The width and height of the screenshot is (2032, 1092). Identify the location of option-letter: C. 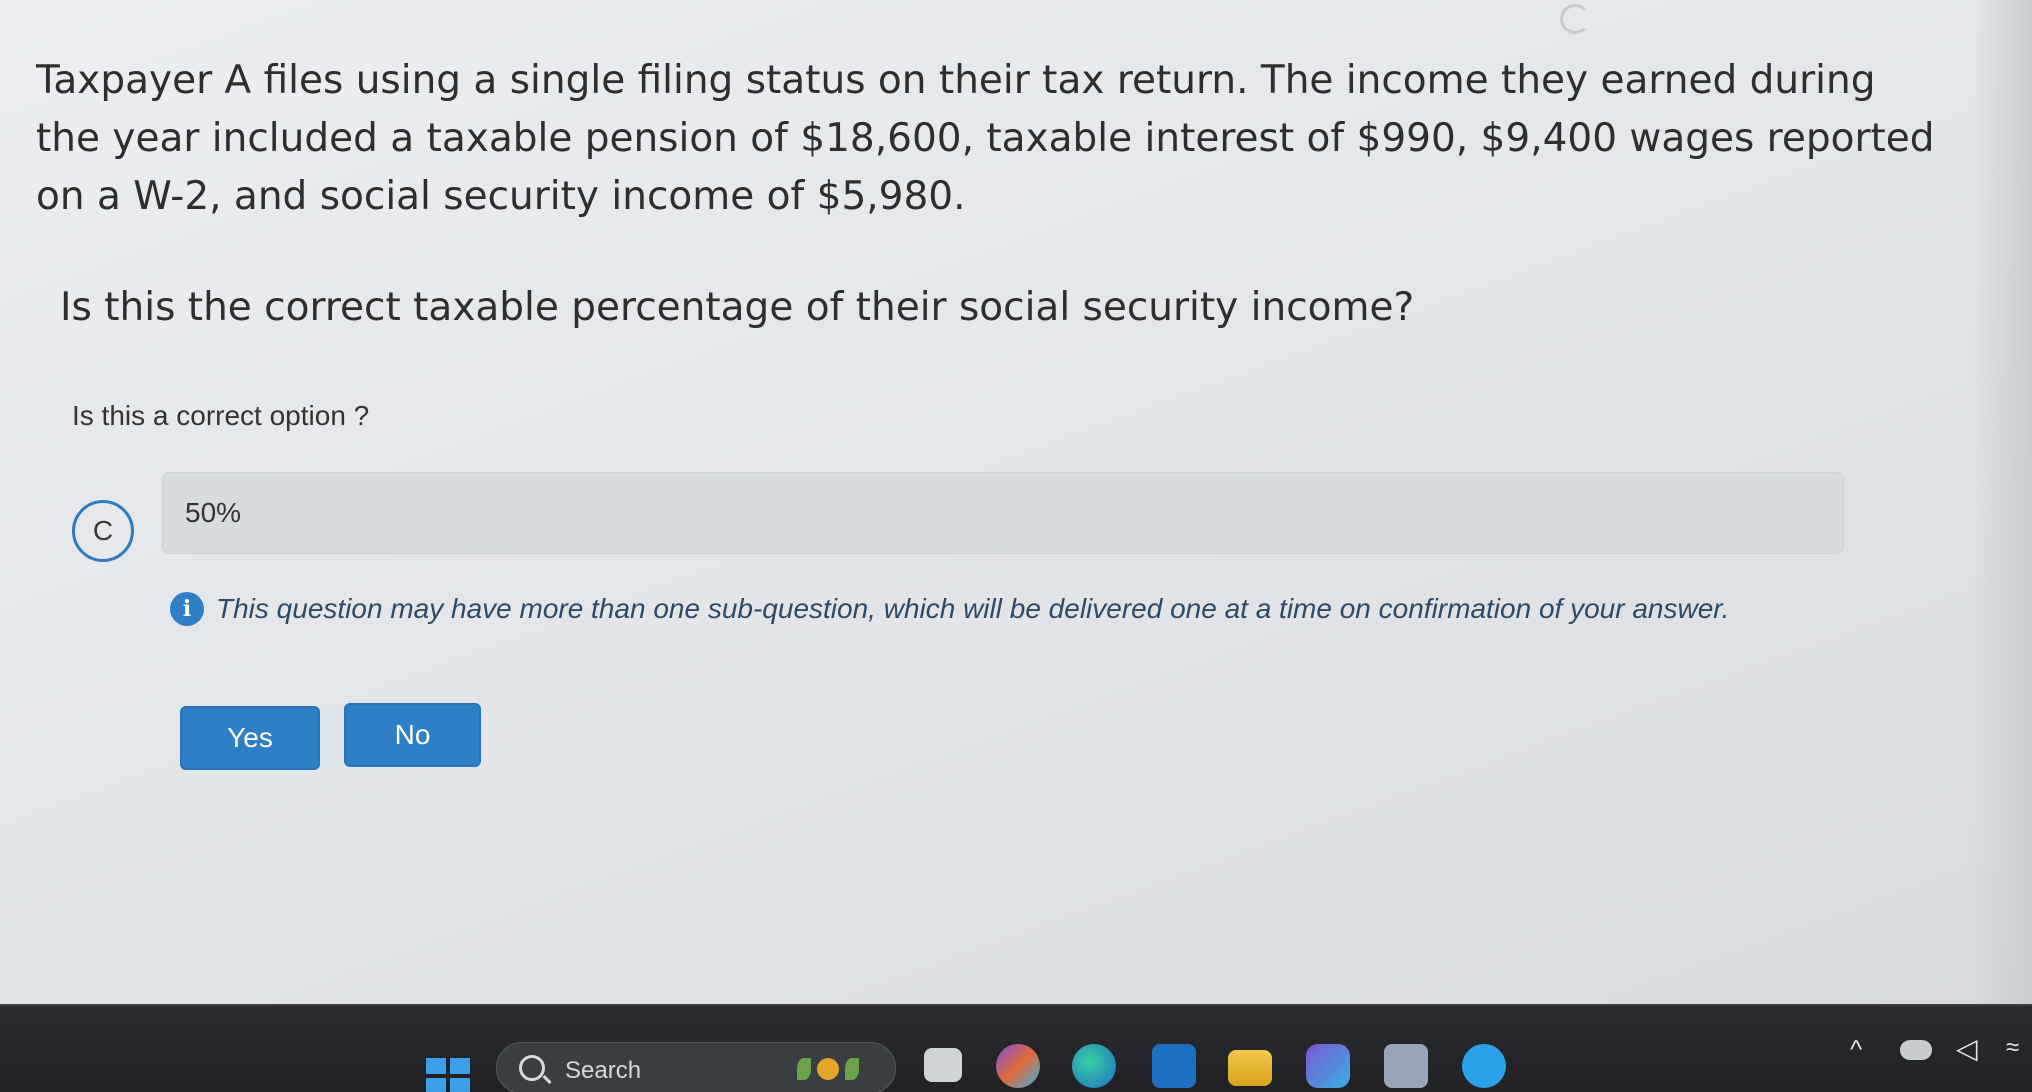
(103, 530).